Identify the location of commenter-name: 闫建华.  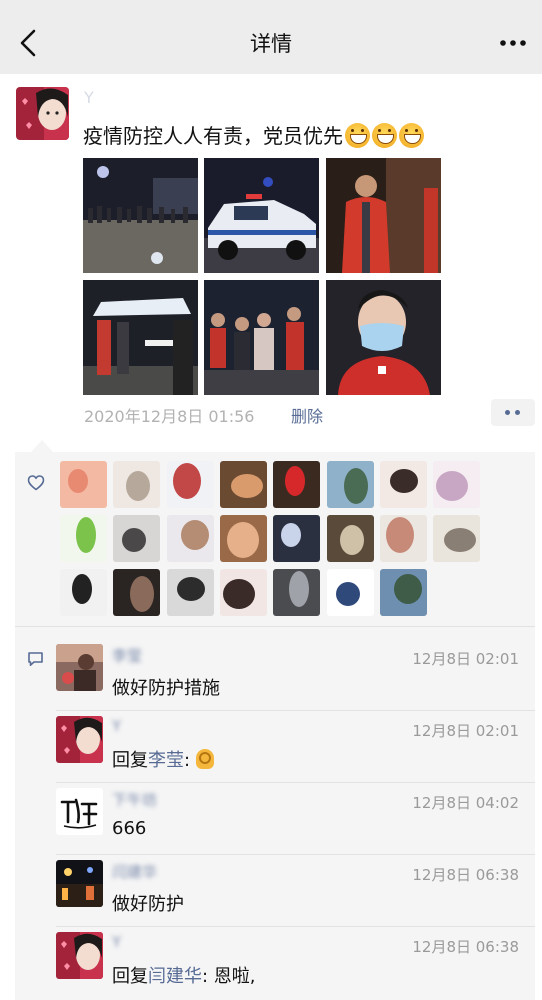
(134, 871).